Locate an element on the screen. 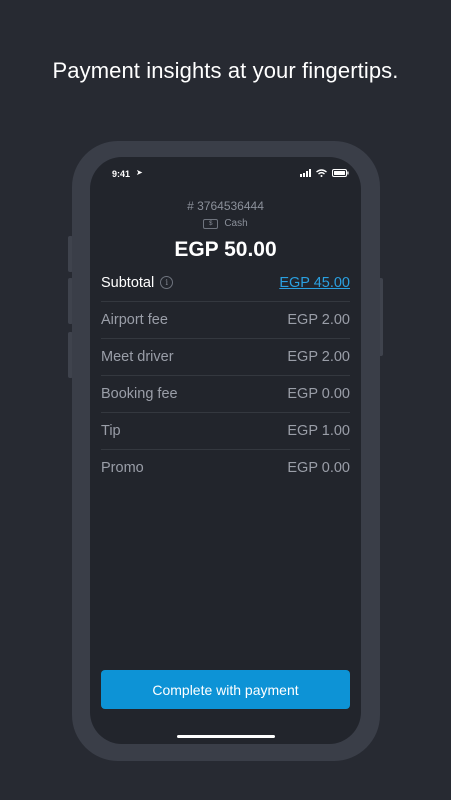 The height and width of the screenshot is (800, 451). fare-row-label: Tip is located at coordinates (111, 431).